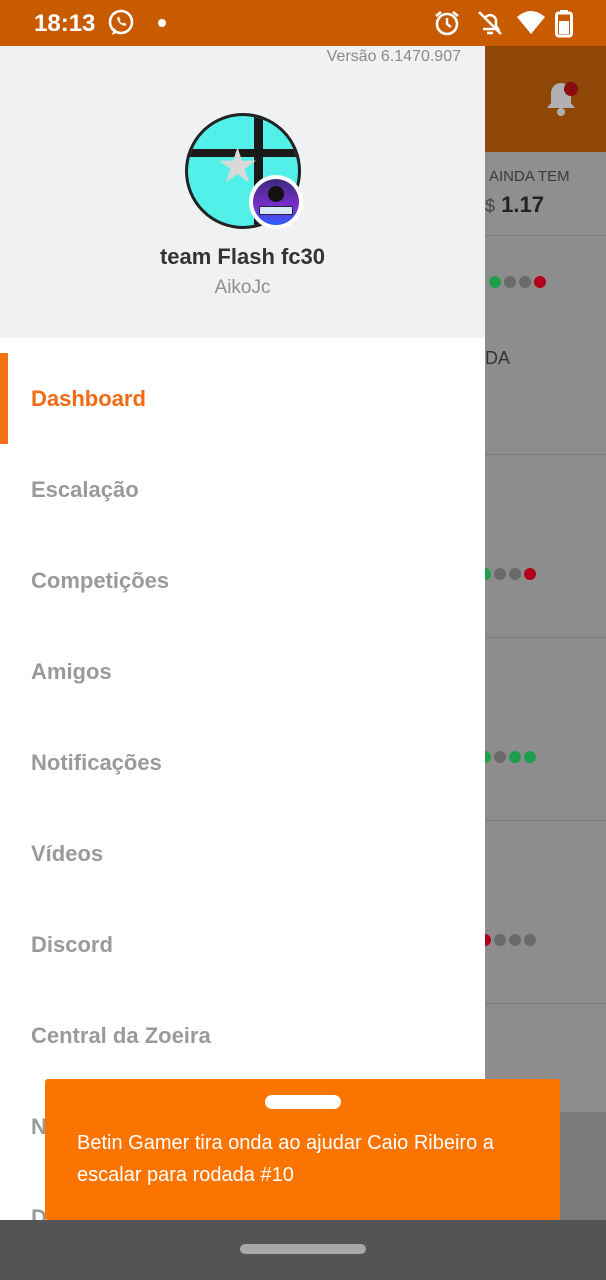  What do you see at coordinates (242, 256) in the screenshot?
I see `team-name: team Flash fc30` at bounding box center [242, 256].